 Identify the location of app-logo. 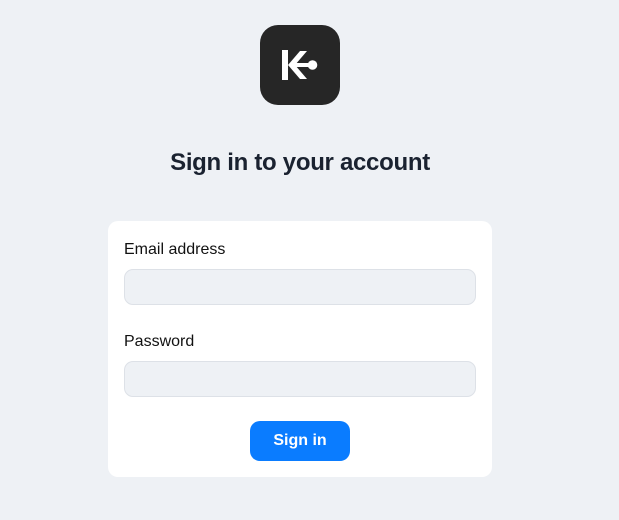
(300, 65).